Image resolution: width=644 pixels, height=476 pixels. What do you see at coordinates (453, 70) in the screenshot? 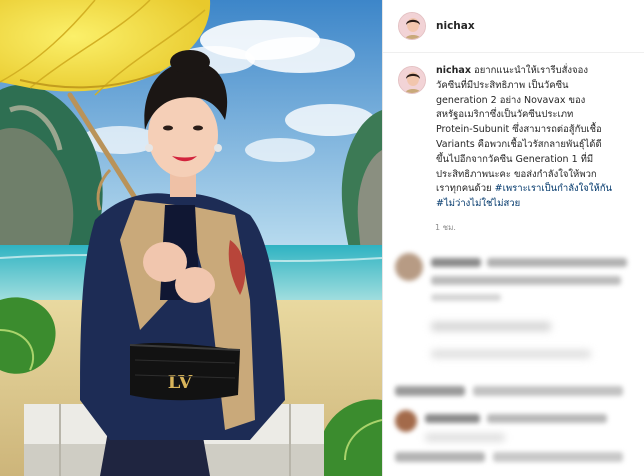
I see `caption-username: nichax` at bounding box center [453, 70].